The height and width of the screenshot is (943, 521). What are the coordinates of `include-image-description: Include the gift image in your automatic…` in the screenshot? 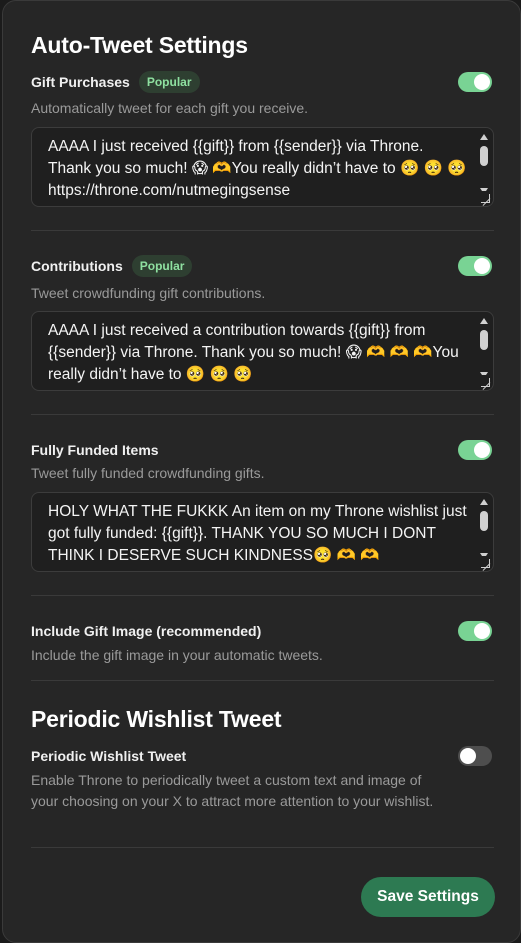 It's located at (177, 655).